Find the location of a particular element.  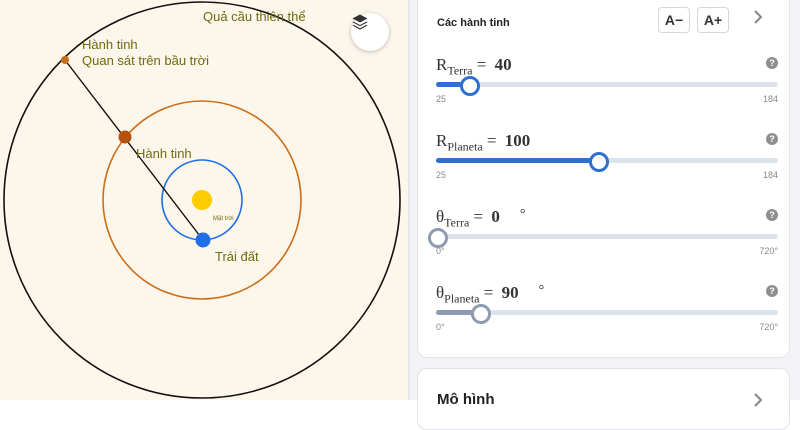

planet-observed-label-line1: Hành tinh is located at coordinates (110, 44).